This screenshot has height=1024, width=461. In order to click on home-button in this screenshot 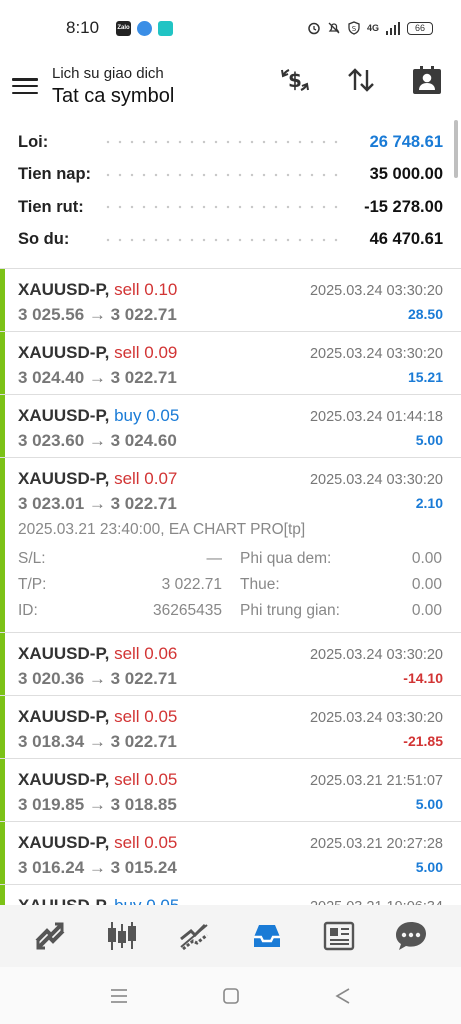, I will do `click(231, 996)`.